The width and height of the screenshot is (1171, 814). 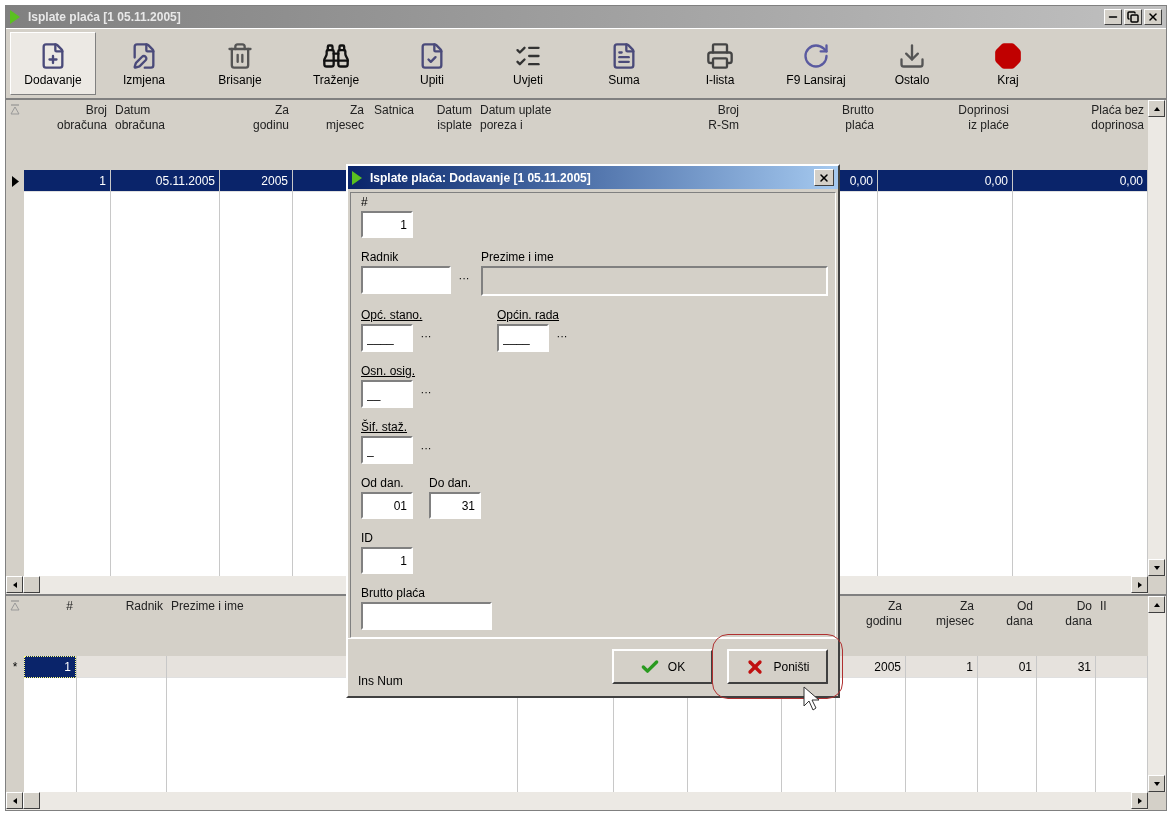 What do you see at coordinates (384, 427) in the screenshot?
I see `field-label: Šif. staž.` at bounding box center [384, 427].